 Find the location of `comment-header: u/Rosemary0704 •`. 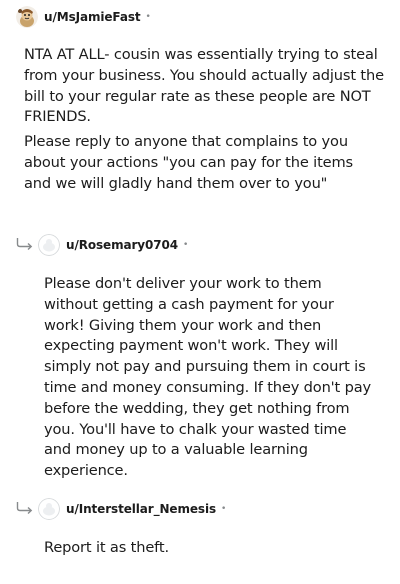

comment-header: u/Rosemary0704 • is located at coordinates (113, 245).